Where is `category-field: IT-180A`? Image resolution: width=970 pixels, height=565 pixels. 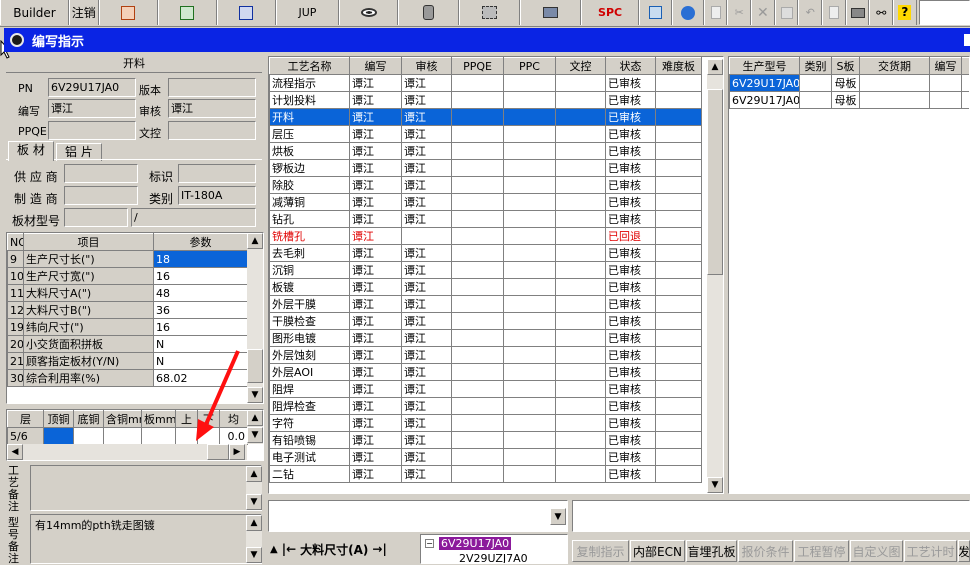
category-field: IT-180A is located at coordinates (217, 195).